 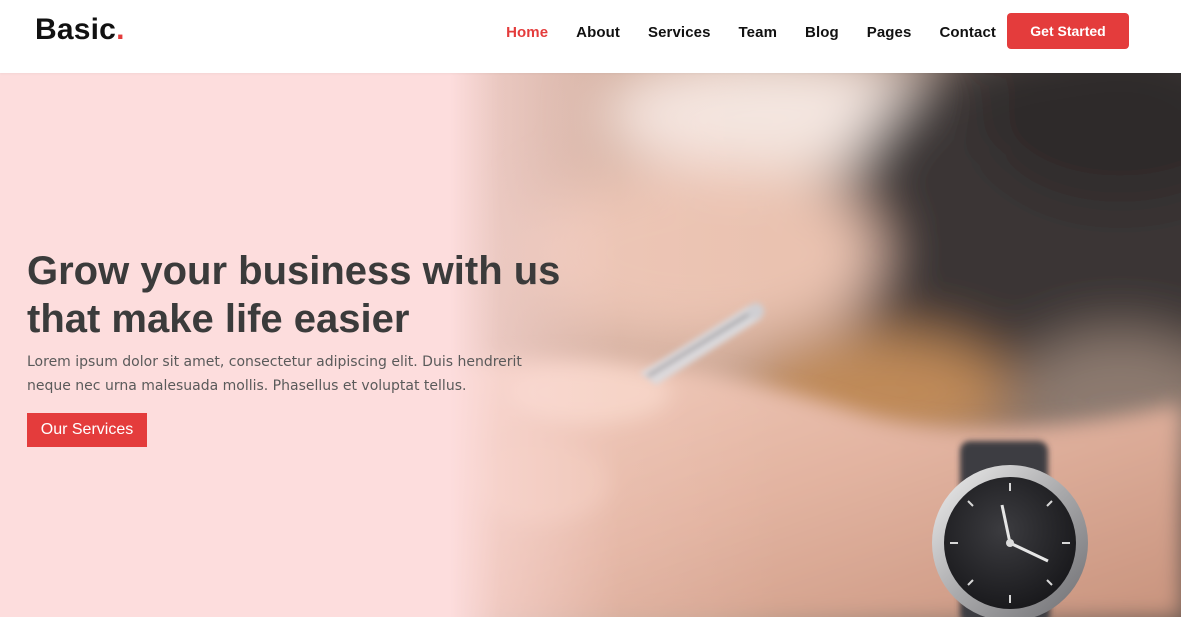 I want to click on brand-logo: Basic., so click(x=80, y=30).